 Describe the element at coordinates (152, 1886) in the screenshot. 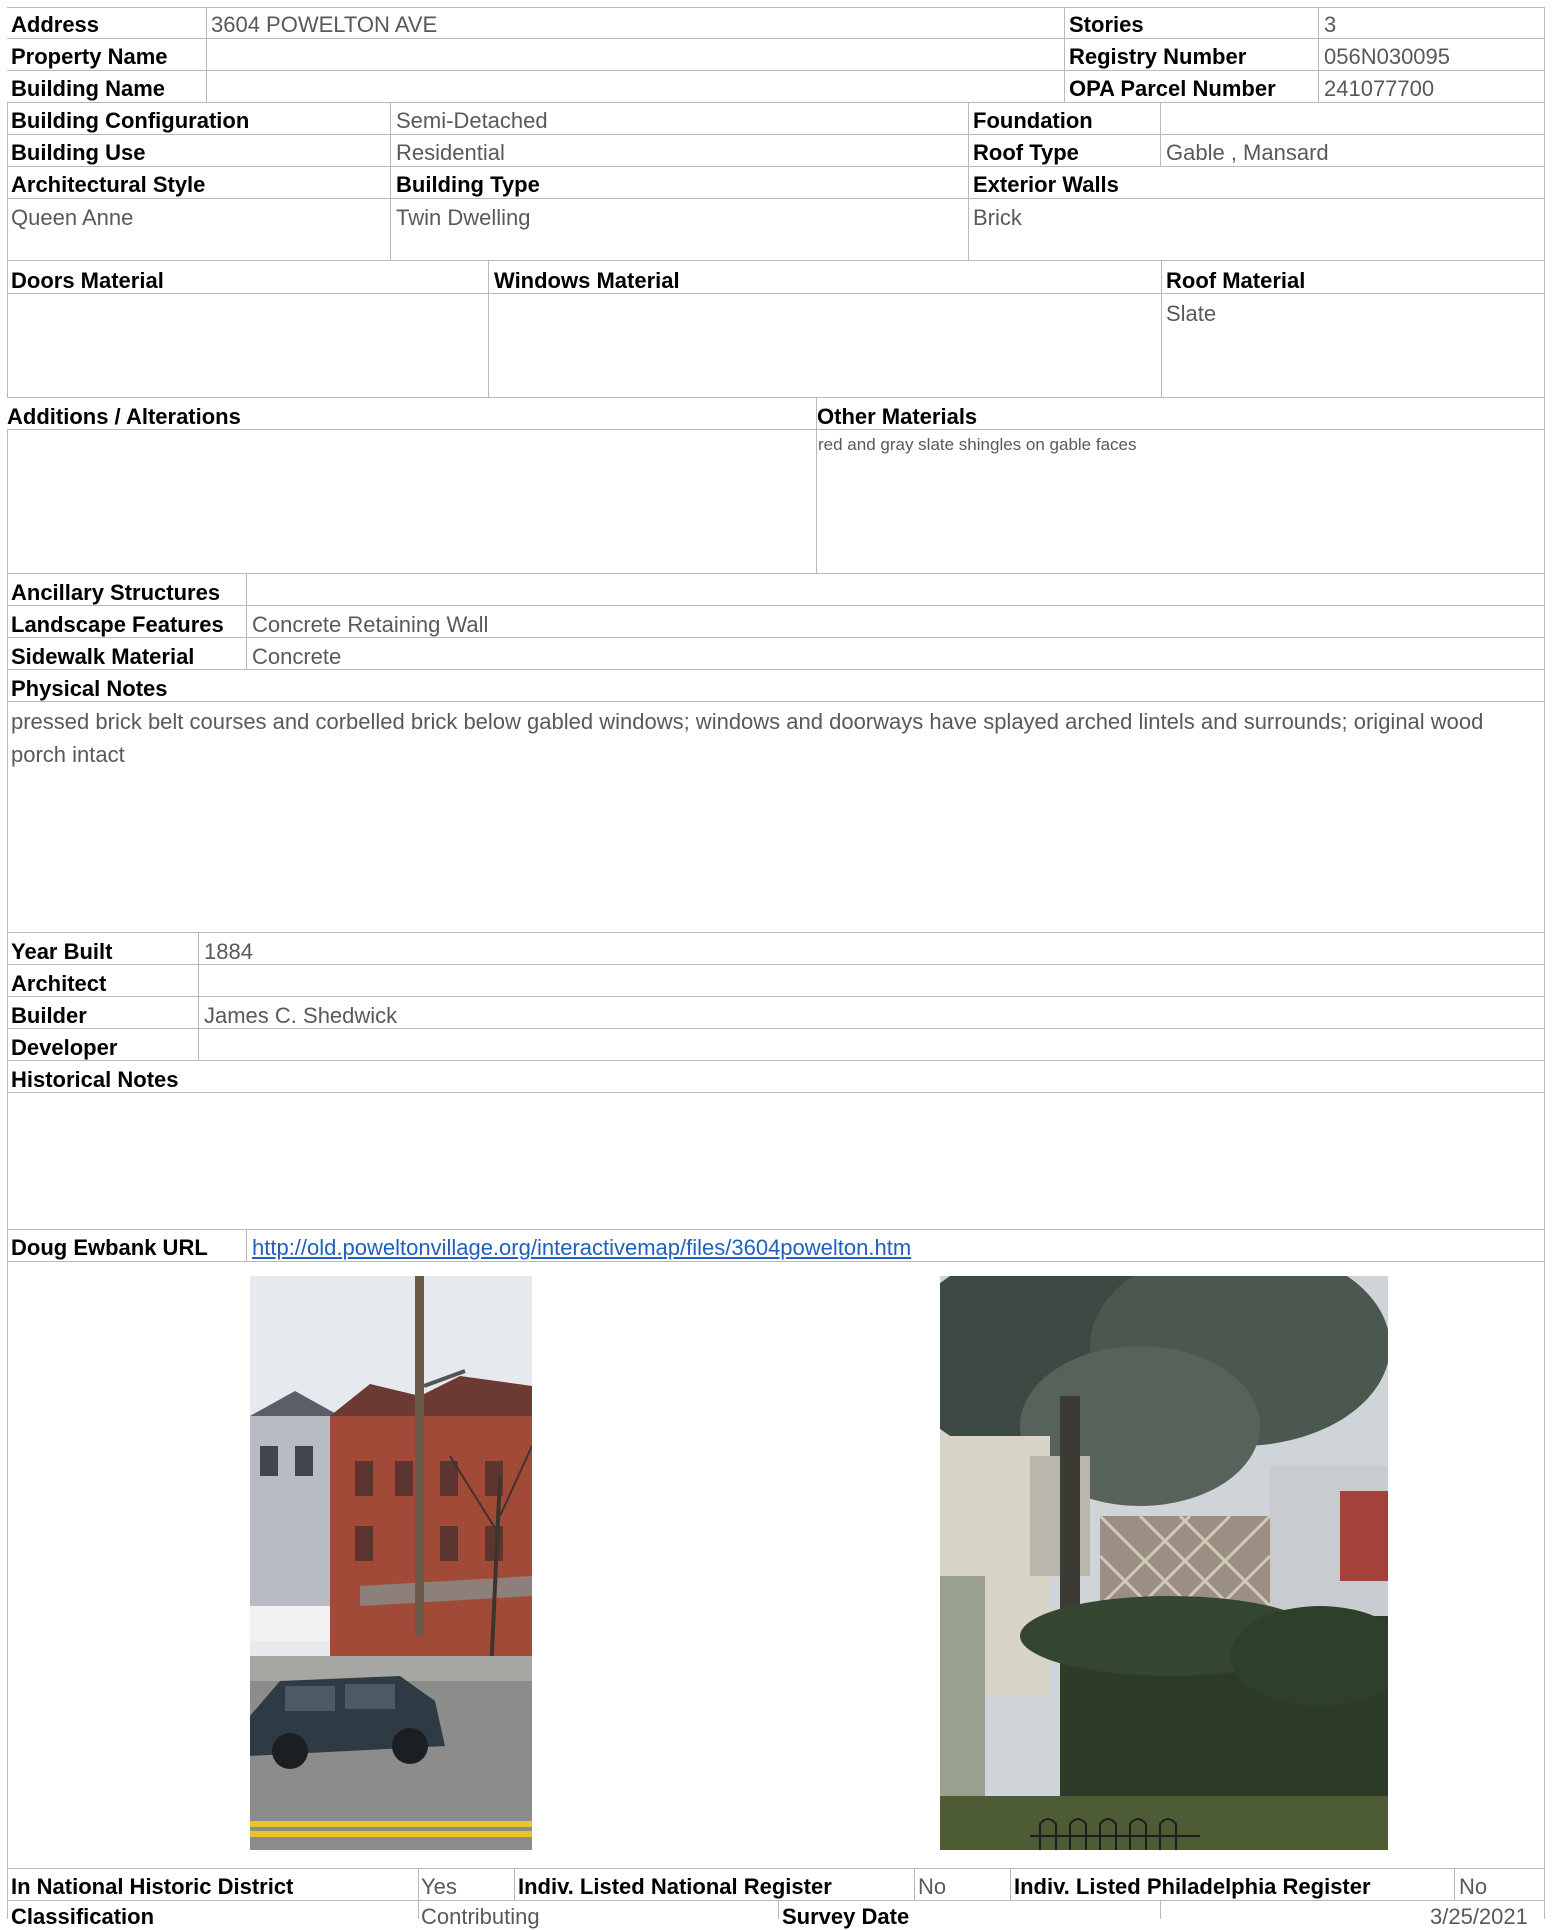

I see `national-historic-district-label: In National Historic District` at that location.